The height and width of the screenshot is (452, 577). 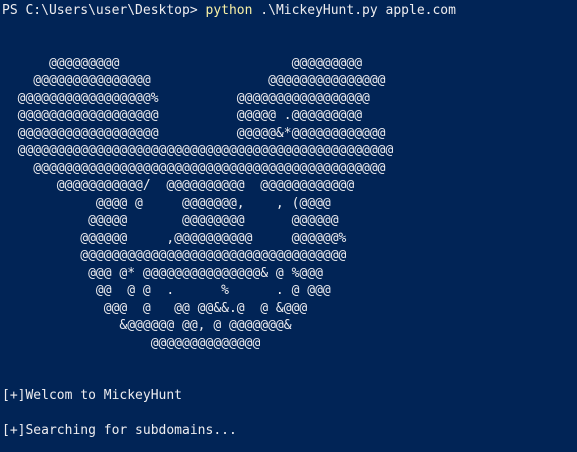 I want to click on command-name: python, so click(x=229, y=10).